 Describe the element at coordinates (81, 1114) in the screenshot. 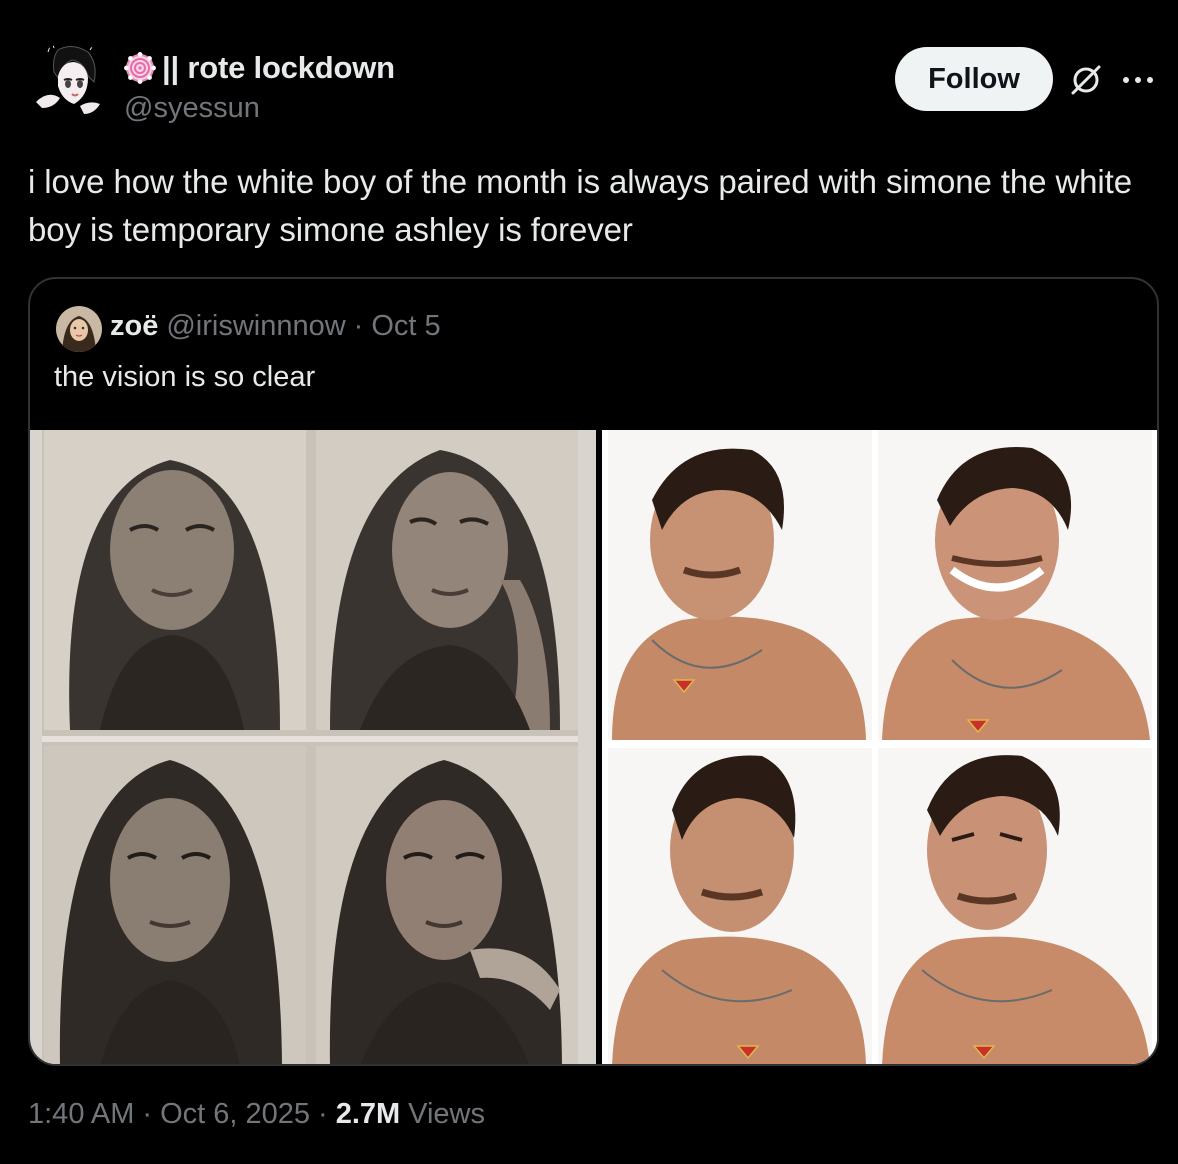

I see `post-time: 1:40 AM` at that location.